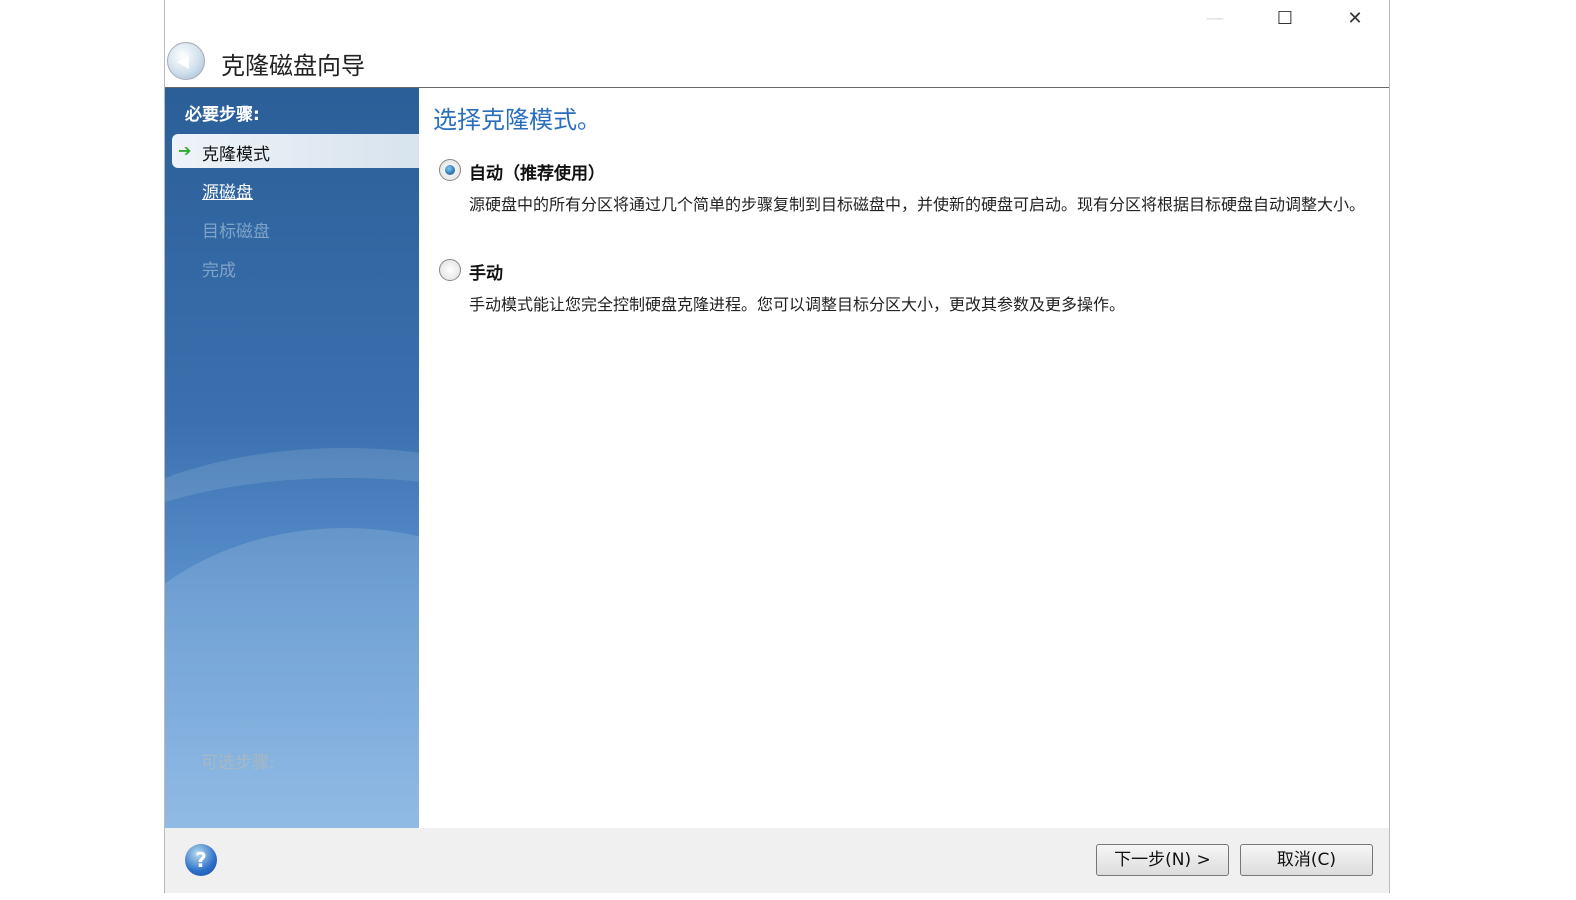 The height and width of the screenshot is (900, 1576). I want to click on close-button: ✕, so click(1355, 19).